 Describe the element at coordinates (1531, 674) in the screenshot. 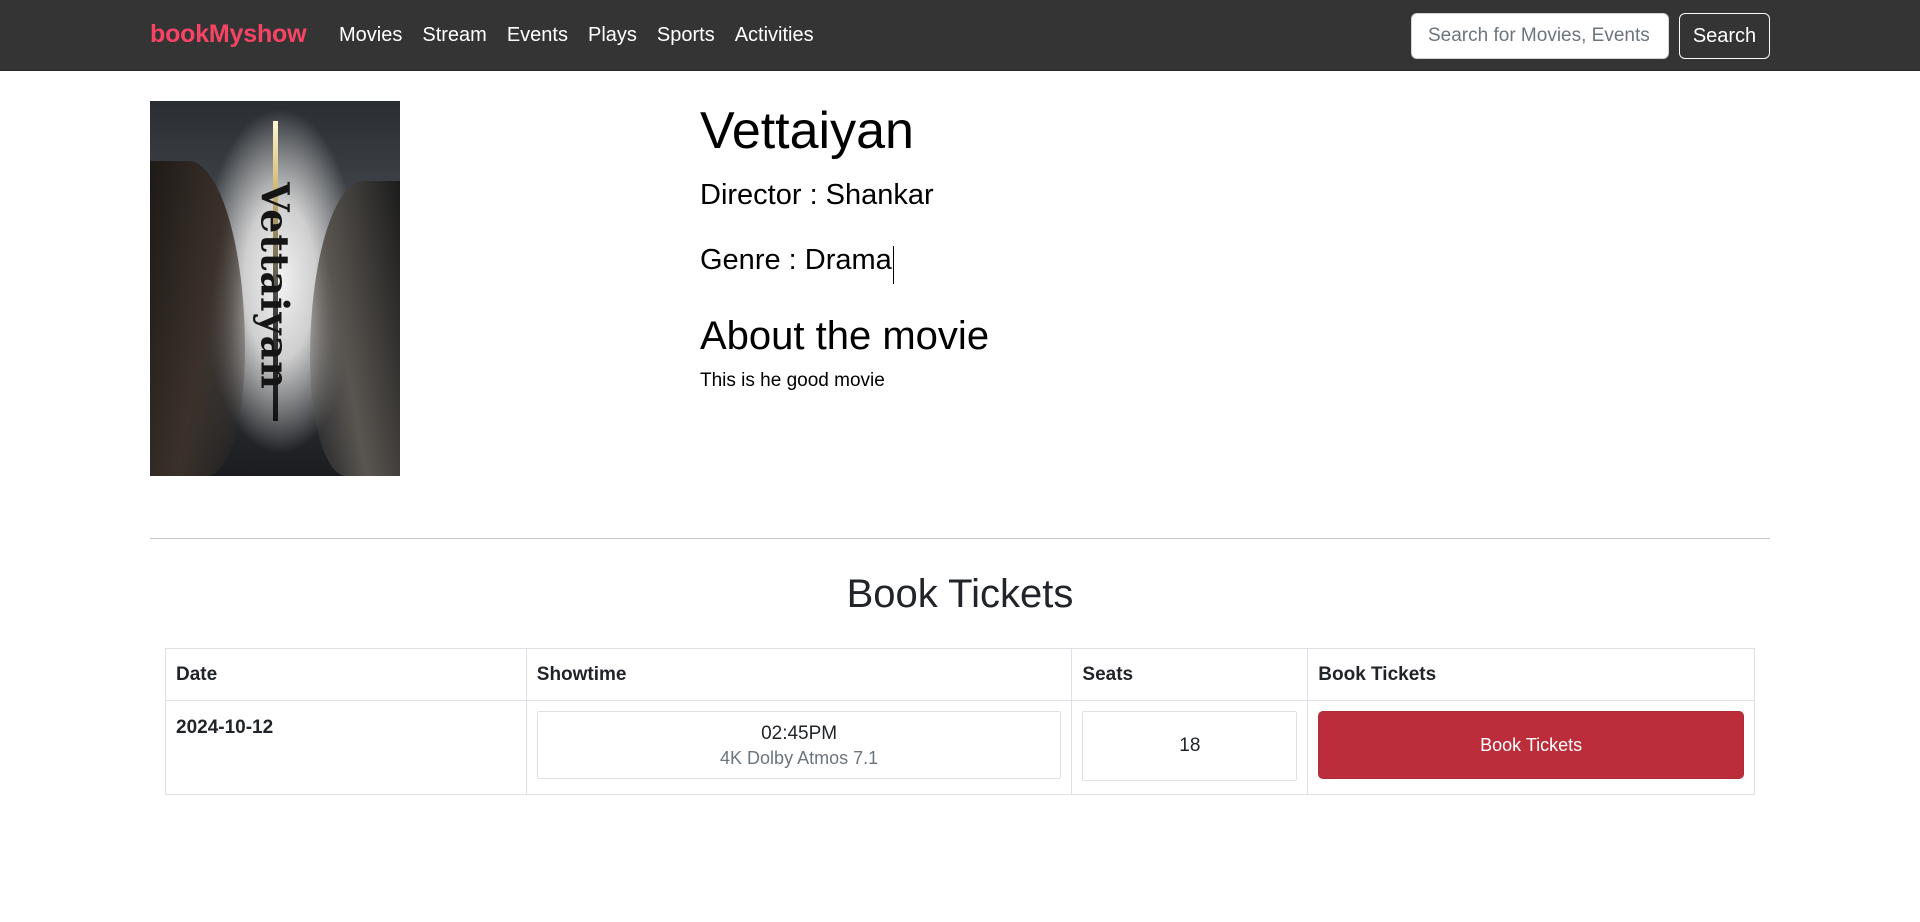

I see `column-header-book-tickets: Book Tickets` at that location.